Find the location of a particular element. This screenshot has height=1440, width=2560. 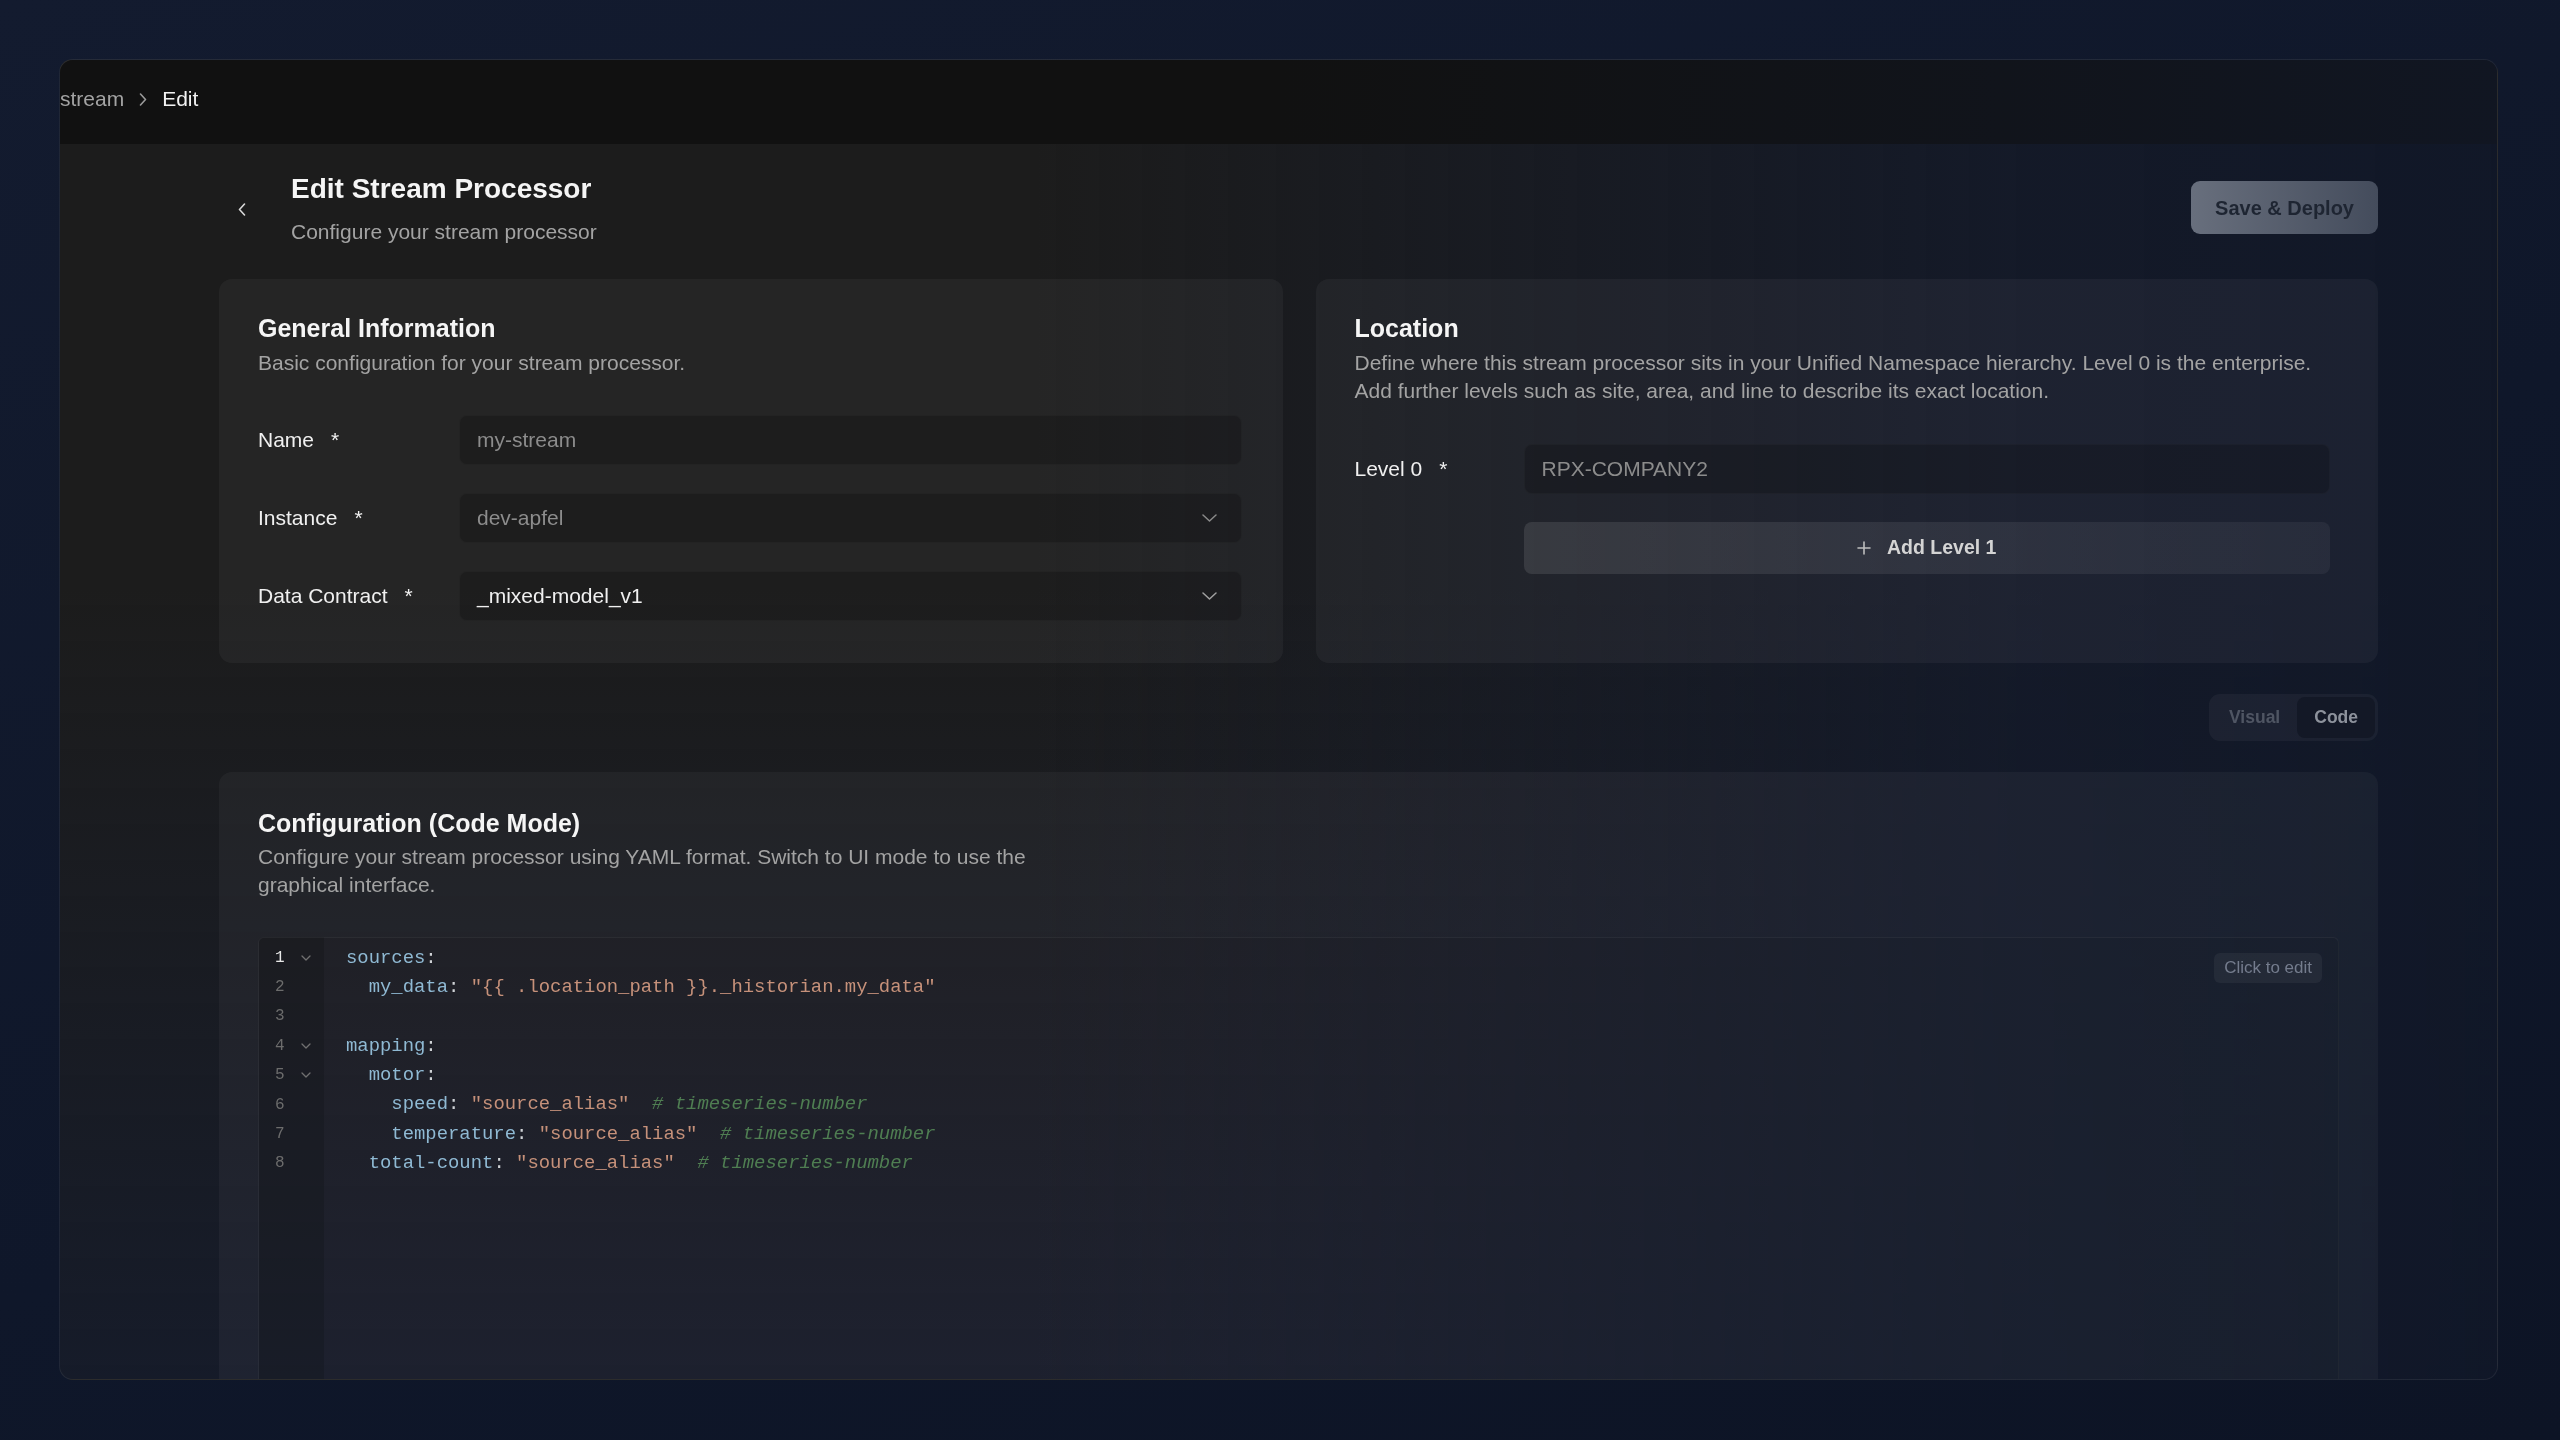

code-line: total-count: "source_alias" # timeseries-number is located at coordinates (640, 1164).